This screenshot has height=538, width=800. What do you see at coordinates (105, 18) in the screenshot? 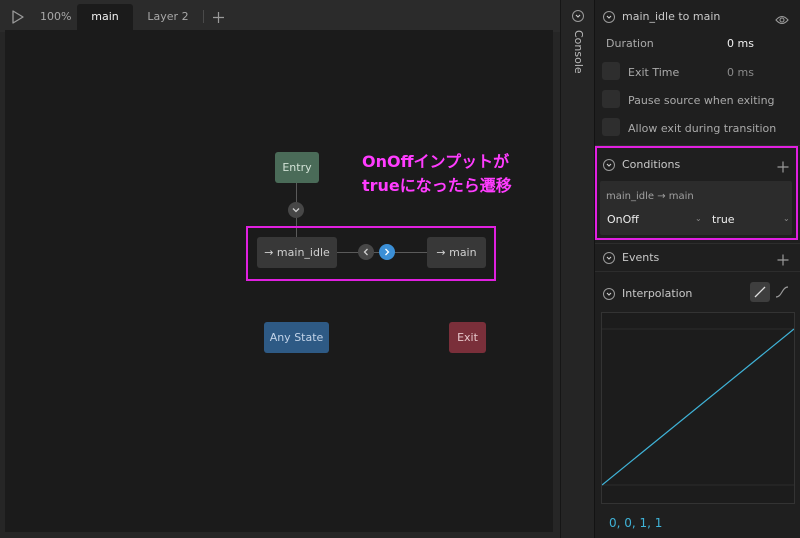
I see `tab-main: main` at bounding box center [105, 18].